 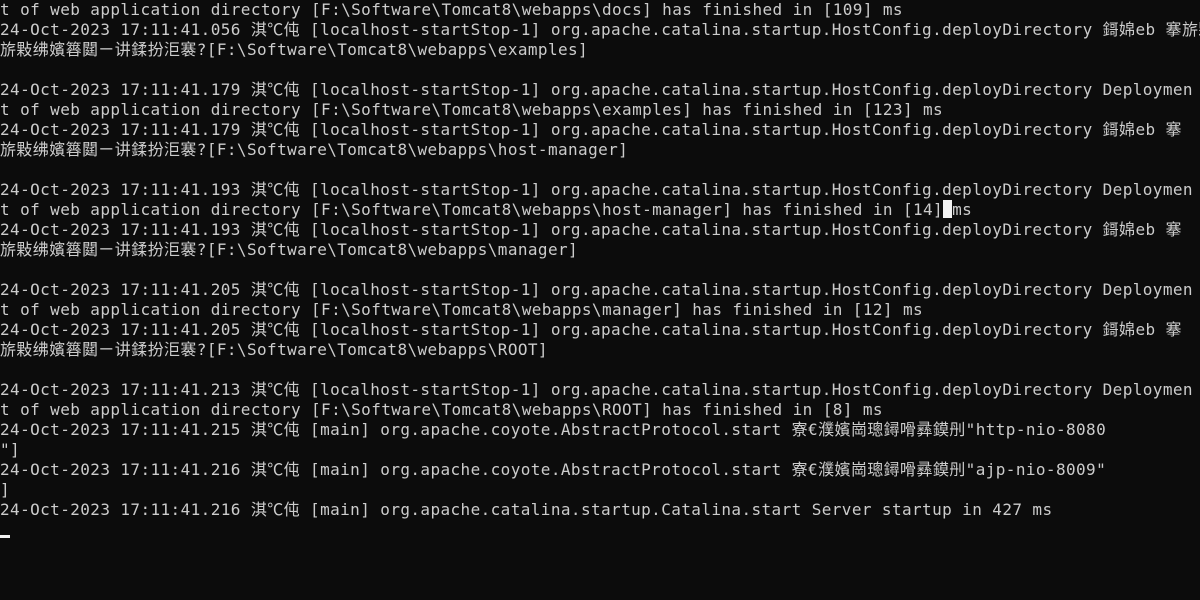 What do you see at coordinates (10, 449) in the screenshot?
I see `log-line: "]` at bounding box center [10, 449].